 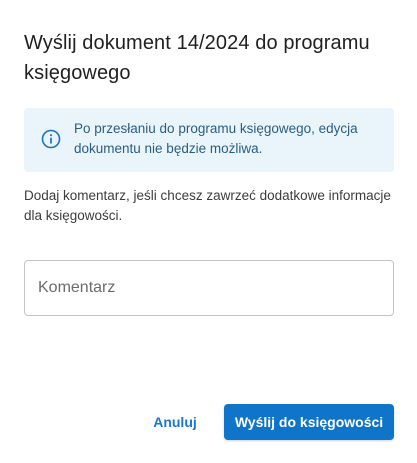 What do you see at coordinates (51, 139) in the screenshot?
I see `info-circle-icon` at bounding box center [51, 139].